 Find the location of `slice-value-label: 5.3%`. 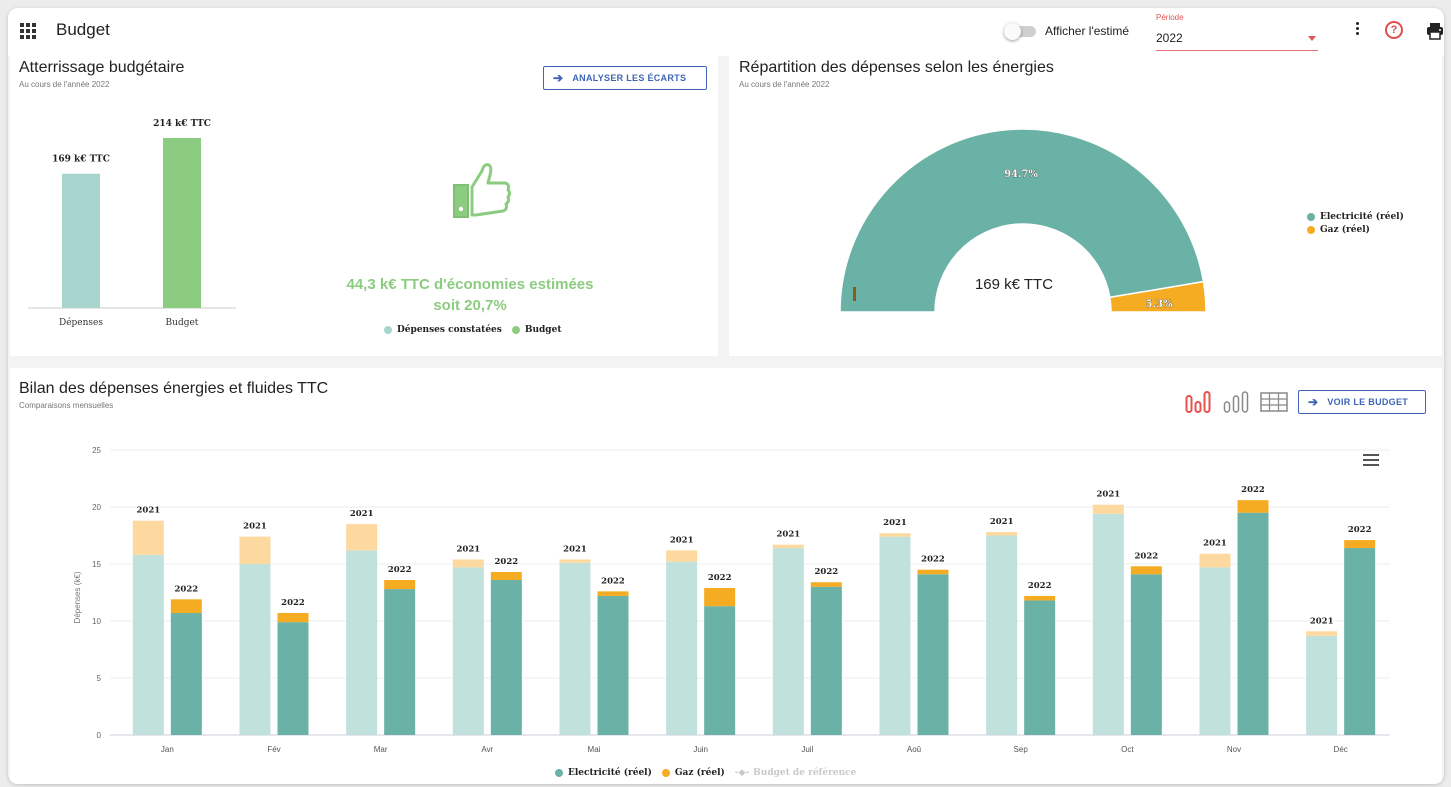

slice-value-label: 5.3% is located at coordinates (1159, 304).